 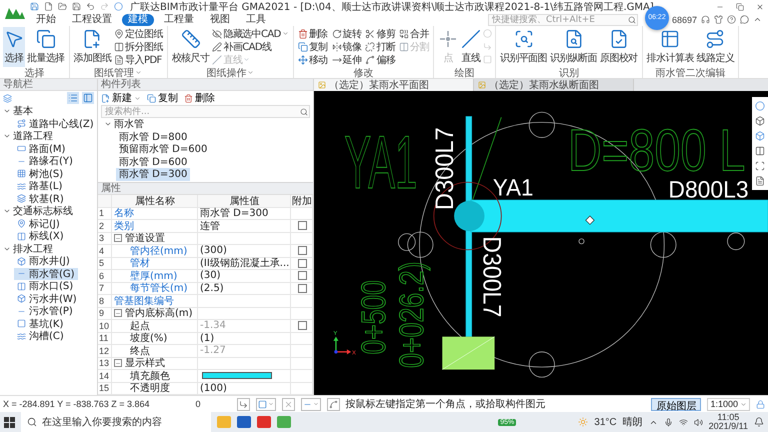 I want to click on ribbon-button: 直线, so click(x=471, y=47).